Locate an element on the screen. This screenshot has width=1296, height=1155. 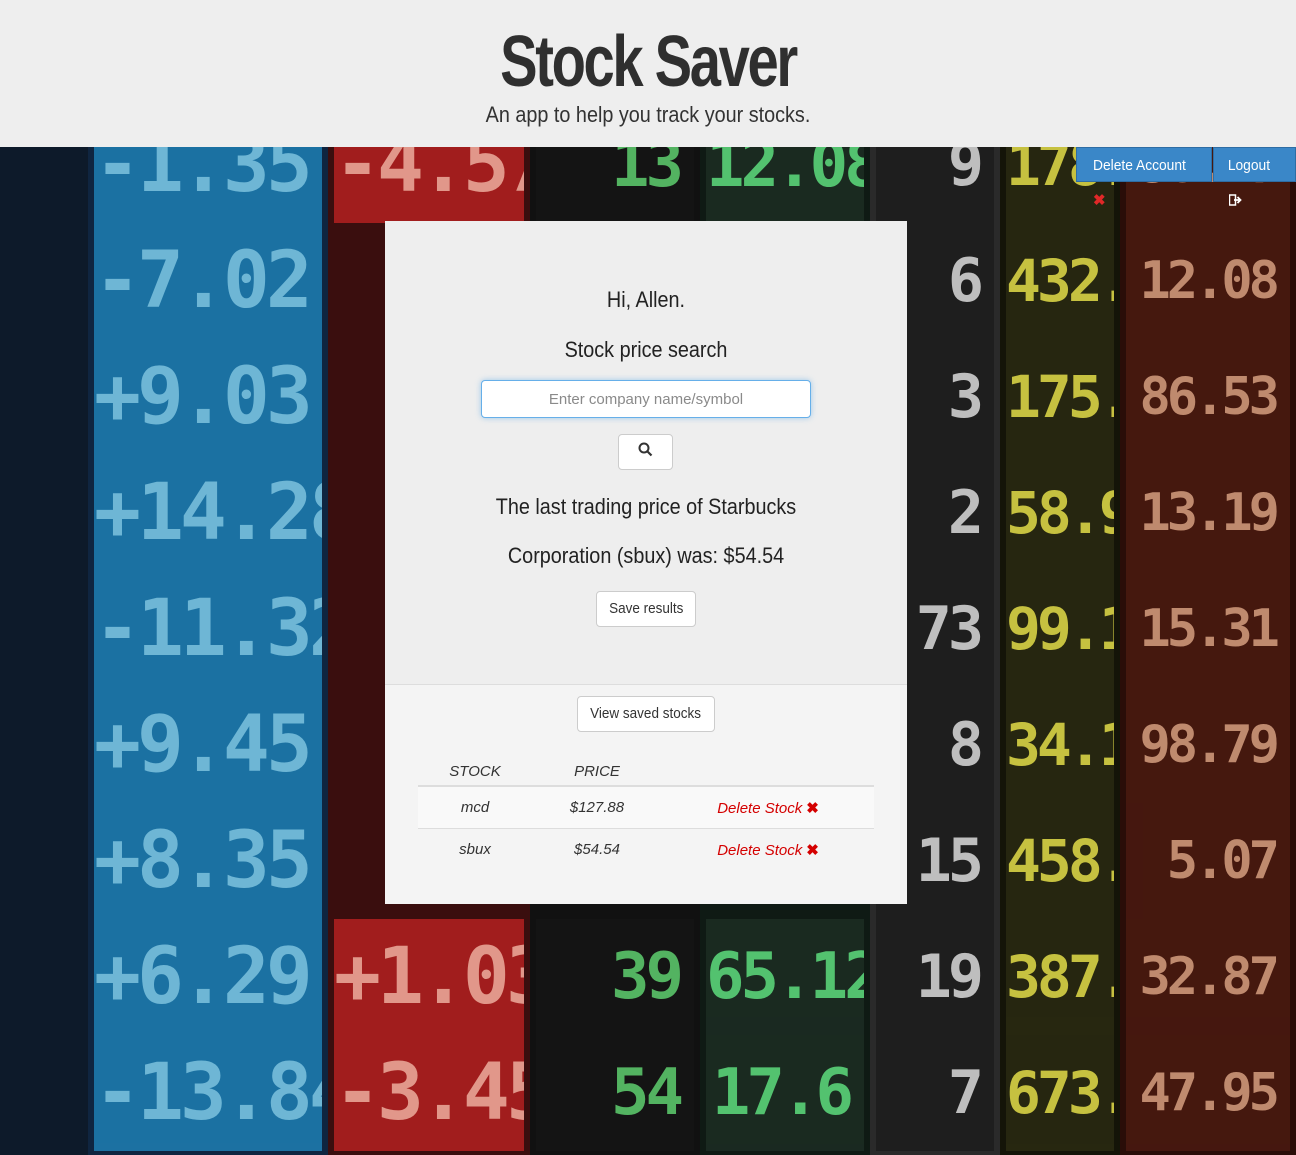
logout-label: Logout is located at coordinates (1249, 165).